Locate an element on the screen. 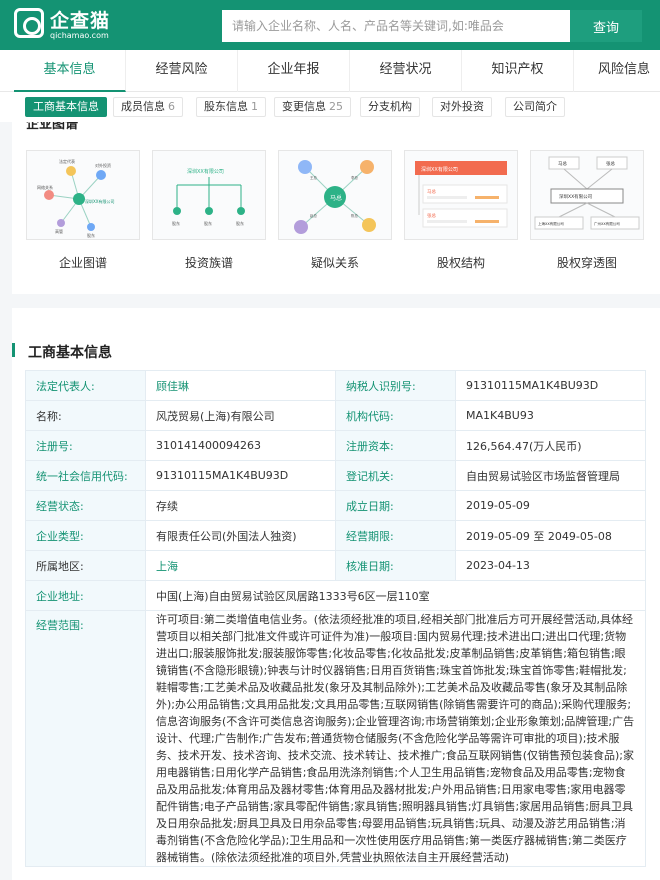 The width and height of the screenshot is (660, 880). subtab-count: 1 is located at coordinates (254, 106).